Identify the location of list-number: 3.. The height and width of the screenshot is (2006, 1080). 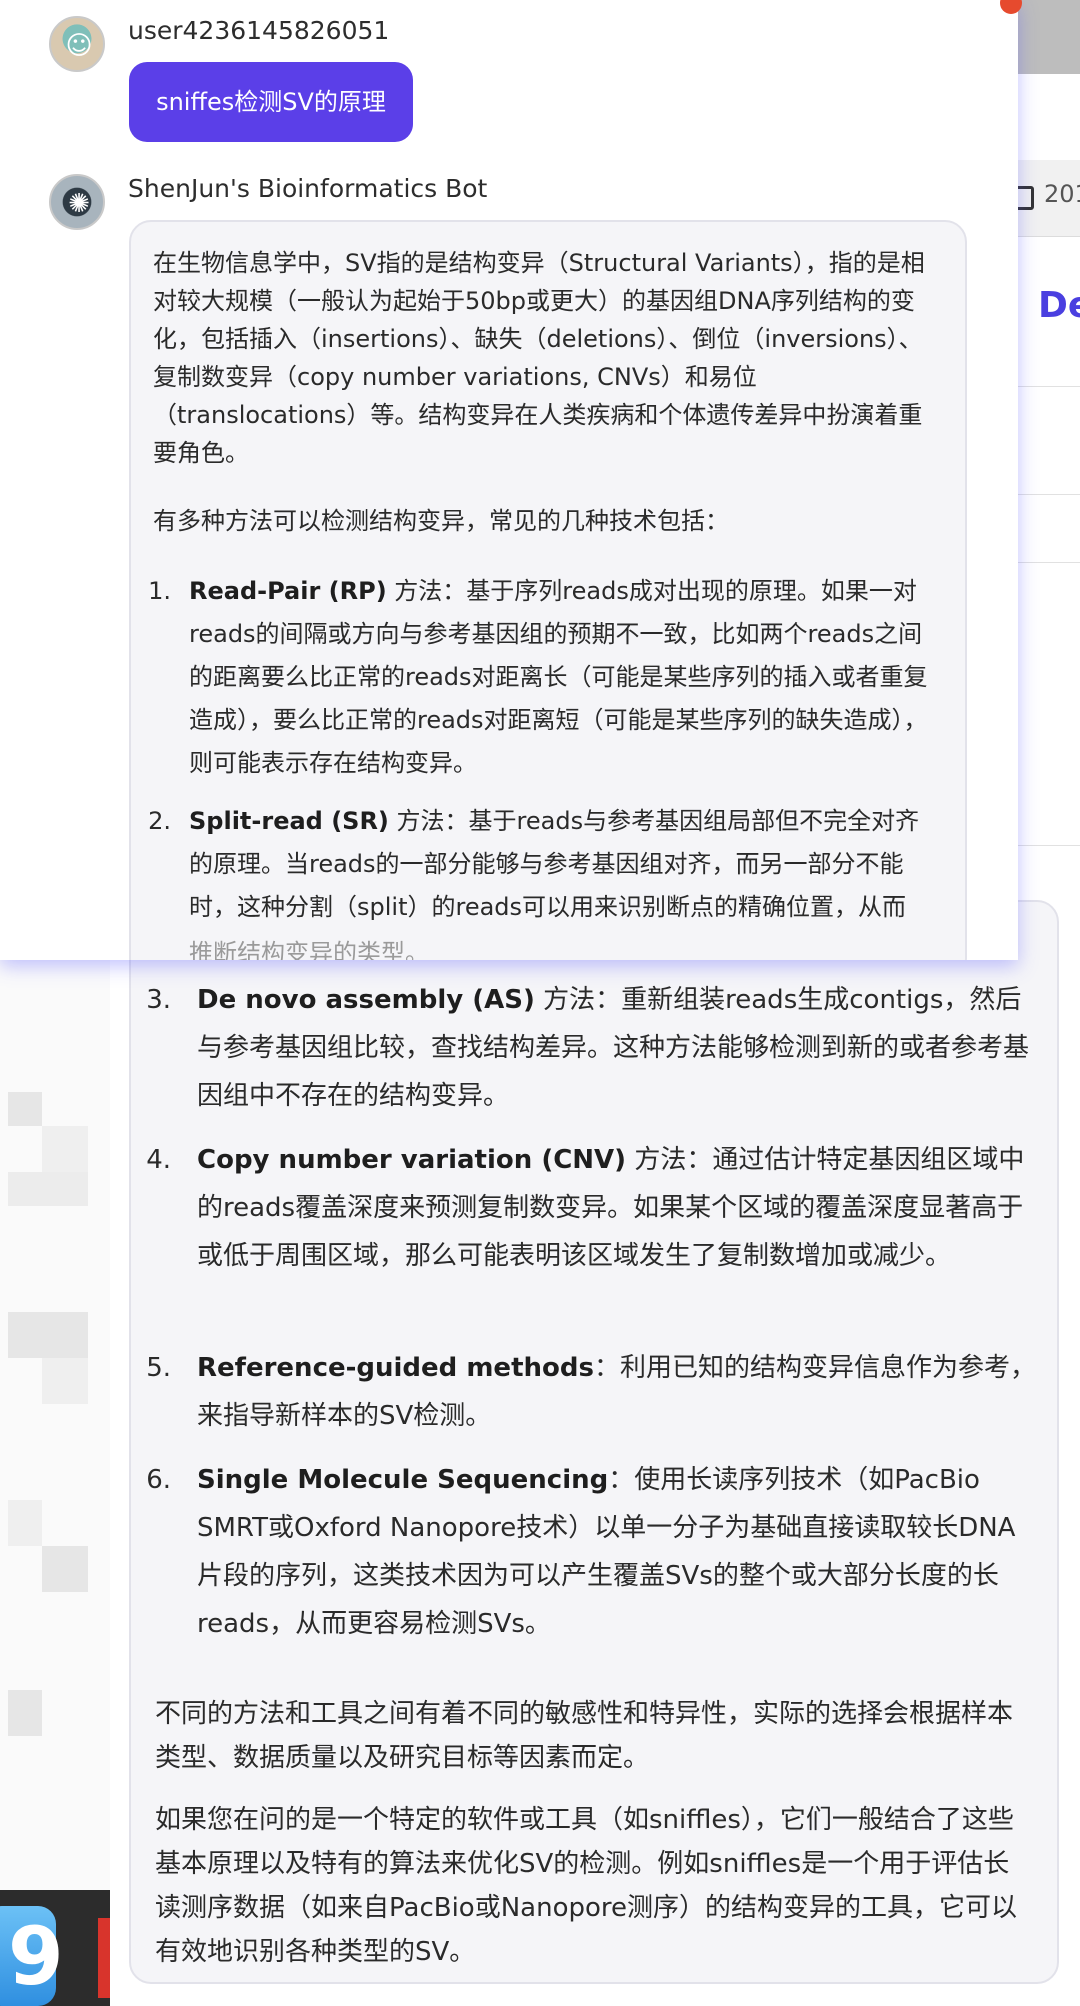
(158, 1000).